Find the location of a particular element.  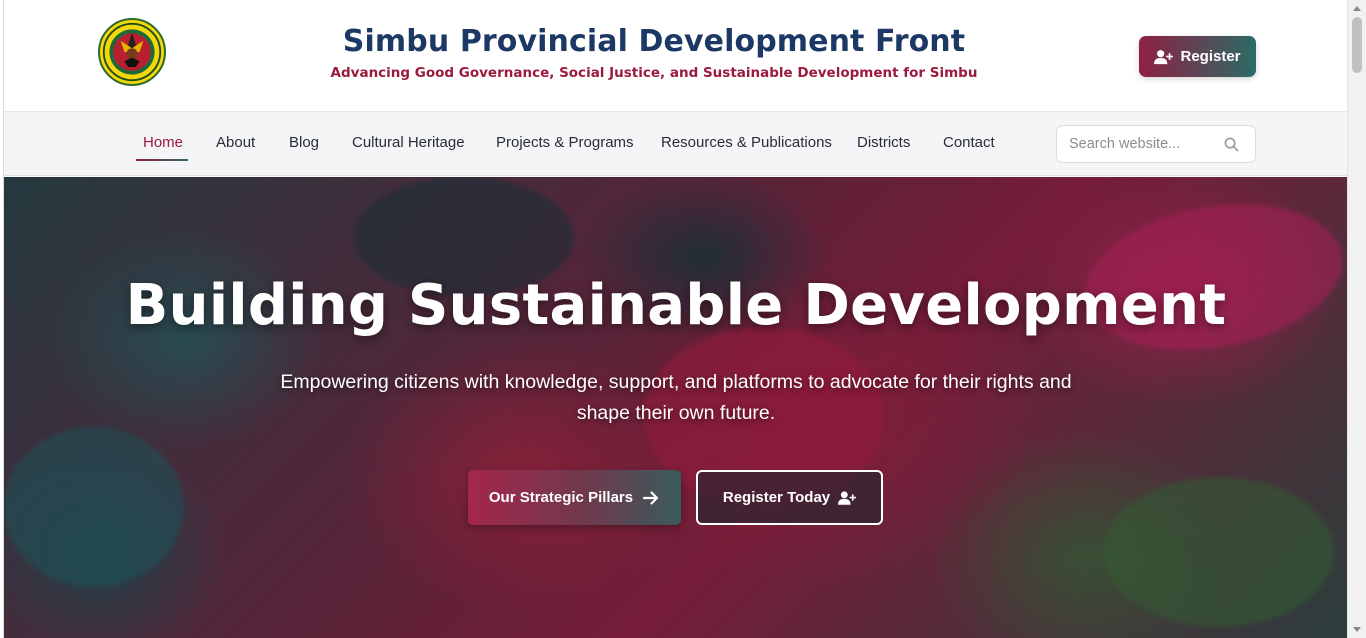

nav-active-indicator is located at coordinates (162, 160).